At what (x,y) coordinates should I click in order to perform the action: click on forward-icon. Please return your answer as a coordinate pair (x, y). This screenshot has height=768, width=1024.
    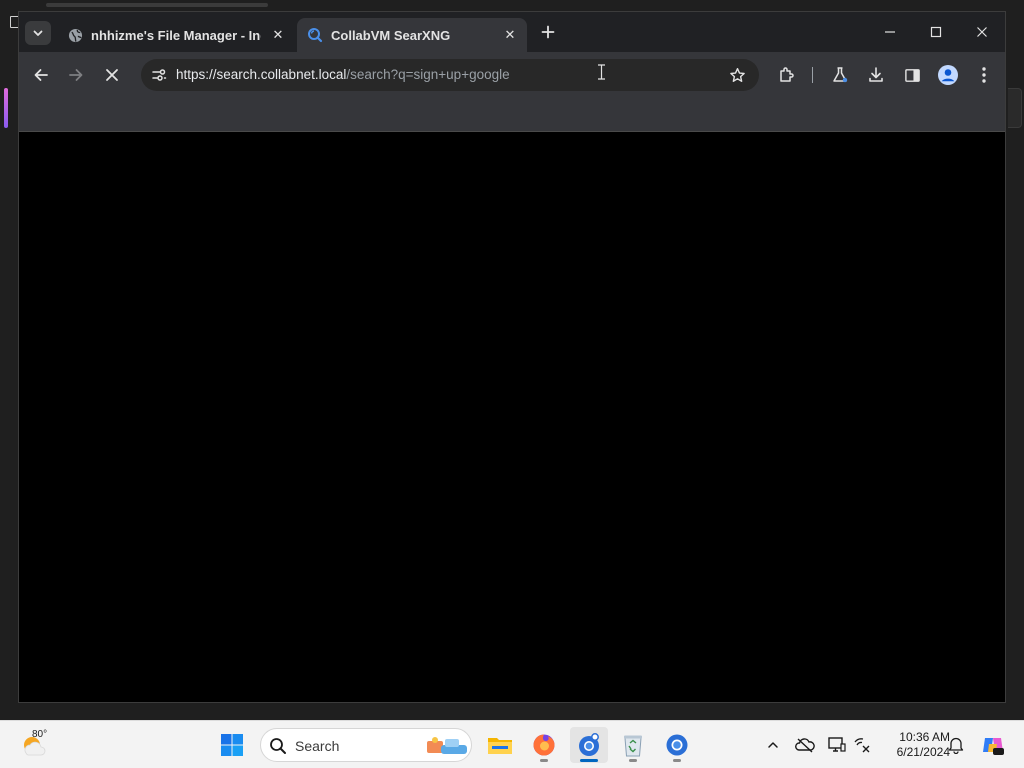
    Looking at the image, I should click on (76, 75).